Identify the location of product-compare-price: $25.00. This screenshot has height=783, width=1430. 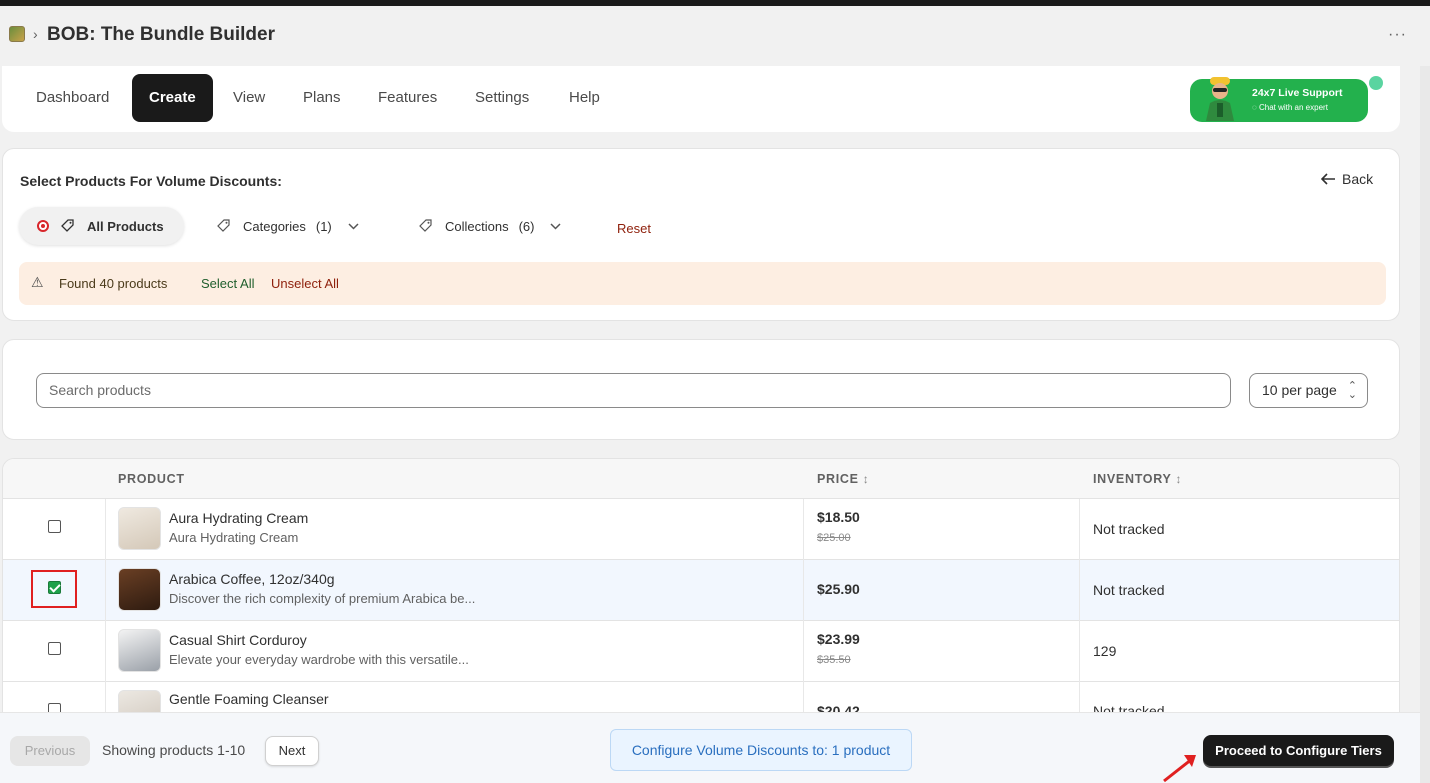
(834, 538).